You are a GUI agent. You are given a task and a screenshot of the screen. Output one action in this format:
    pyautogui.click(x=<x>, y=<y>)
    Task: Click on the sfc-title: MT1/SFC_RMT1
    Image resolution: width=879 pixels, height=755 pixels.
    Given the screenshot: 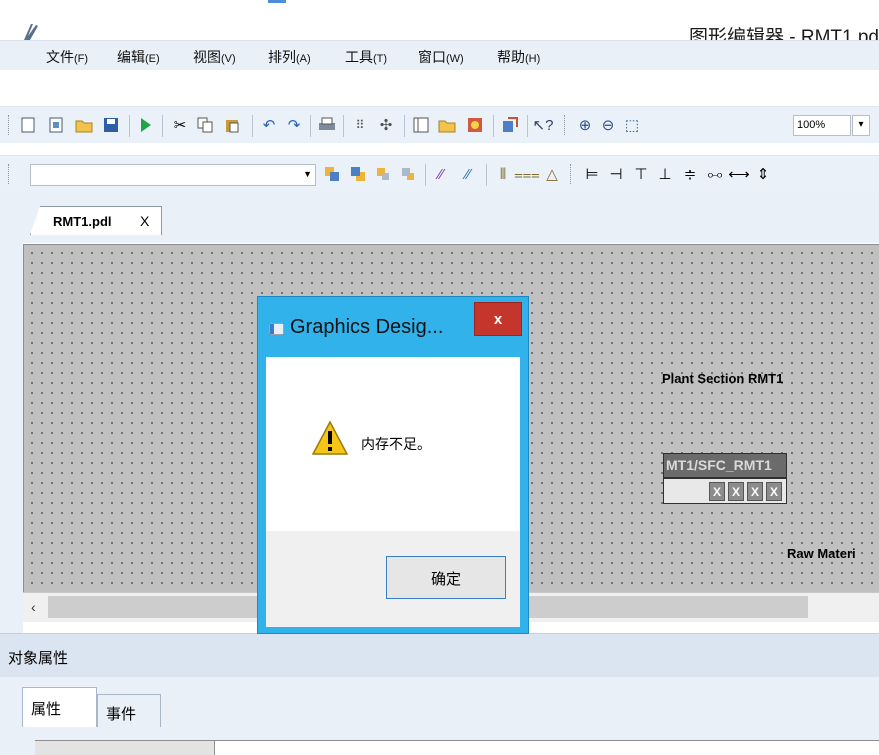 What is the action you would take?
    pyautogui.click(x=725, y=465)
    